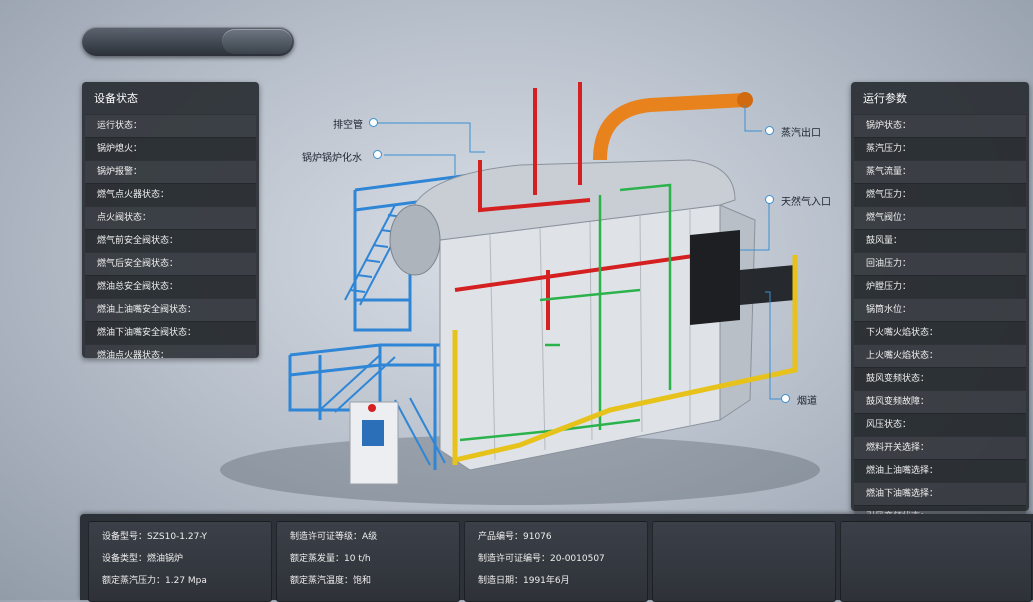 This screenshot has height=602, width=1033. I want to click on device-status-row: 锅炉报警：, so click(170, 171).